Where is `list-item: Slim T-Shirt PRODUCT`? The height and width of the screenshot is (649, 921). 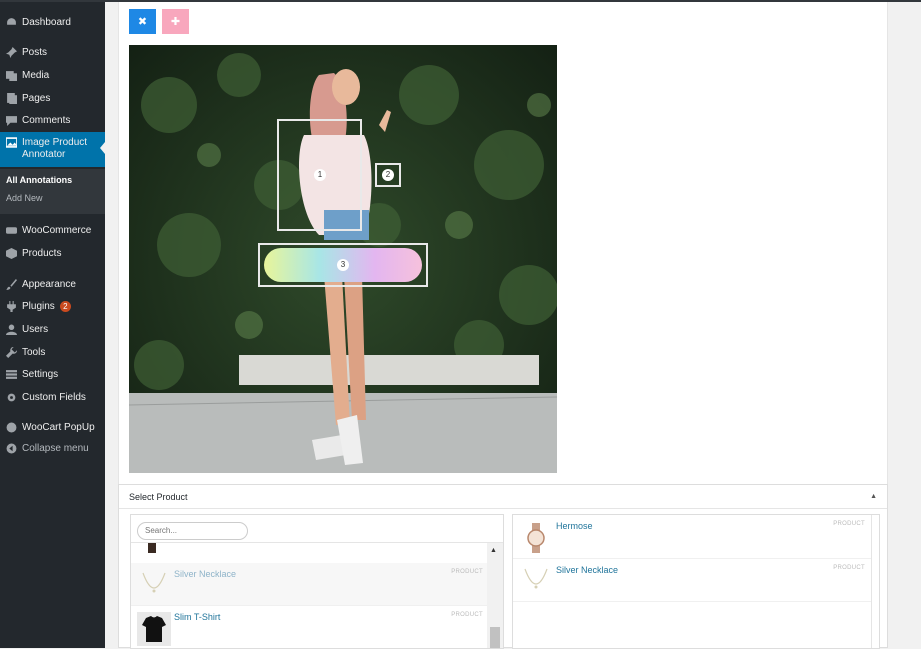 list-item: Slim T-Shirt PRODUCT is located at coordinates (310, 627).